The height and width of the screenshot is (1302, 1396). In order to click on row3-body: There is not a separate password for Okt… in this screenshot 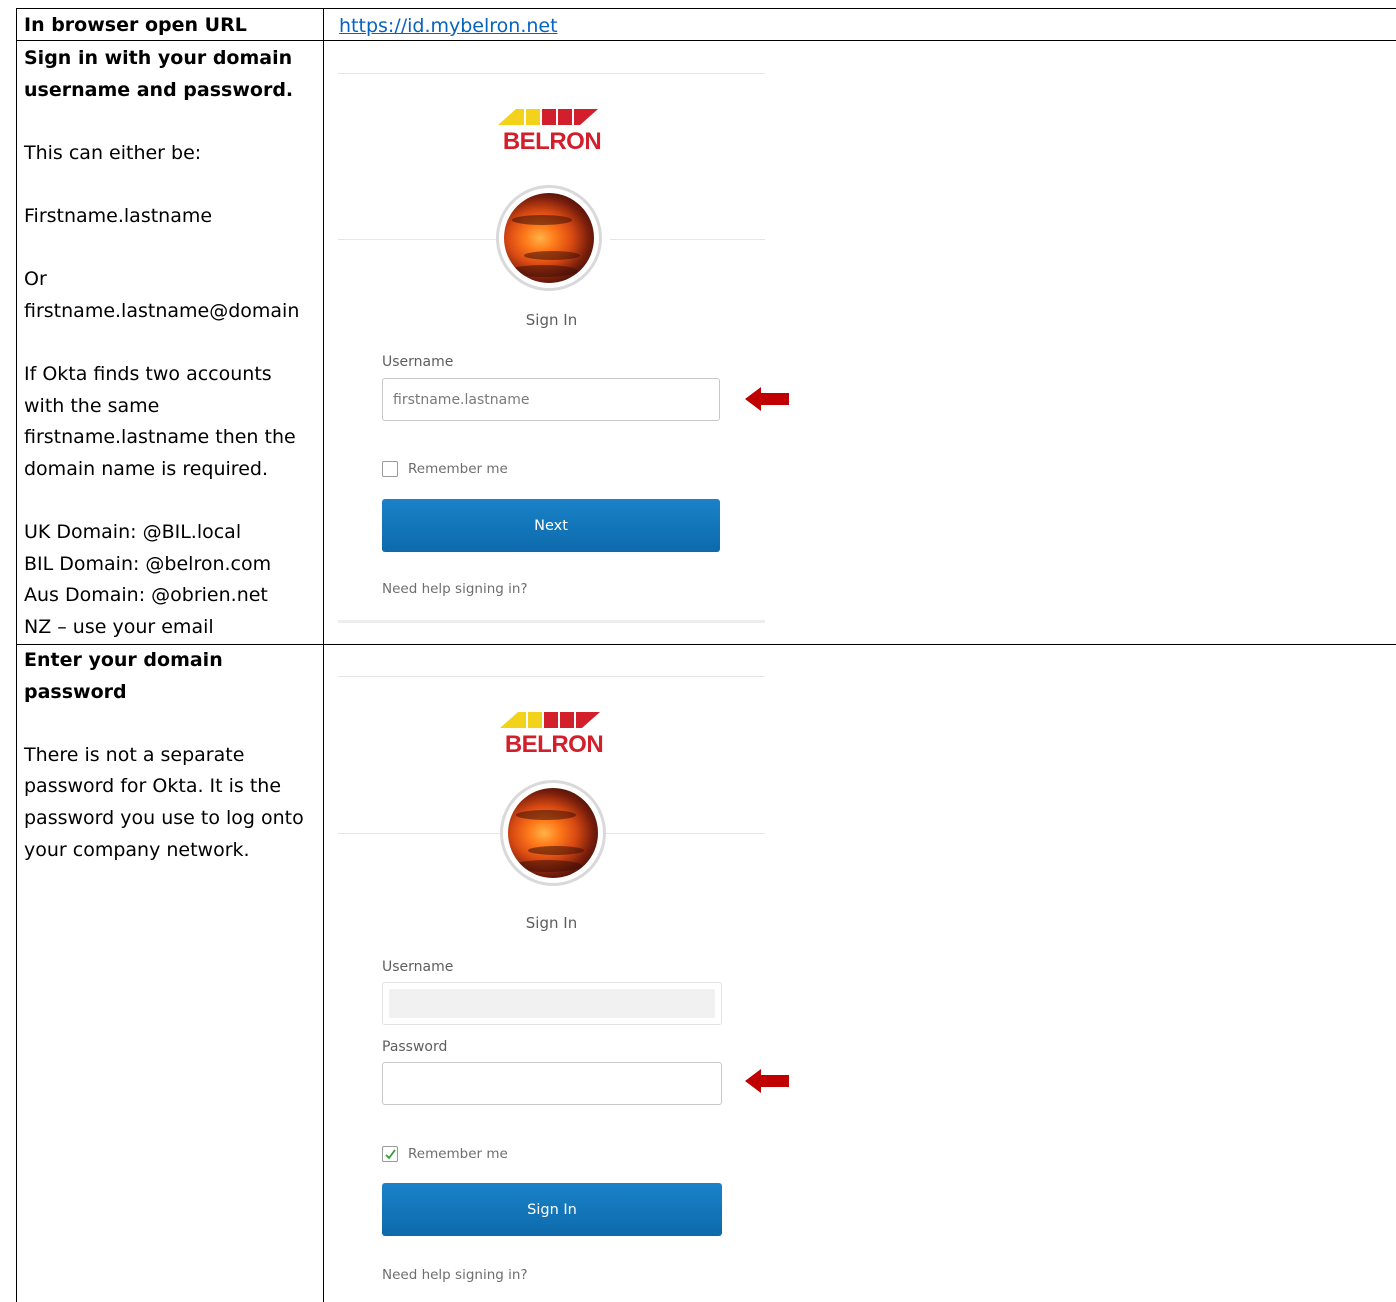, I will do `click(164, 802)`.